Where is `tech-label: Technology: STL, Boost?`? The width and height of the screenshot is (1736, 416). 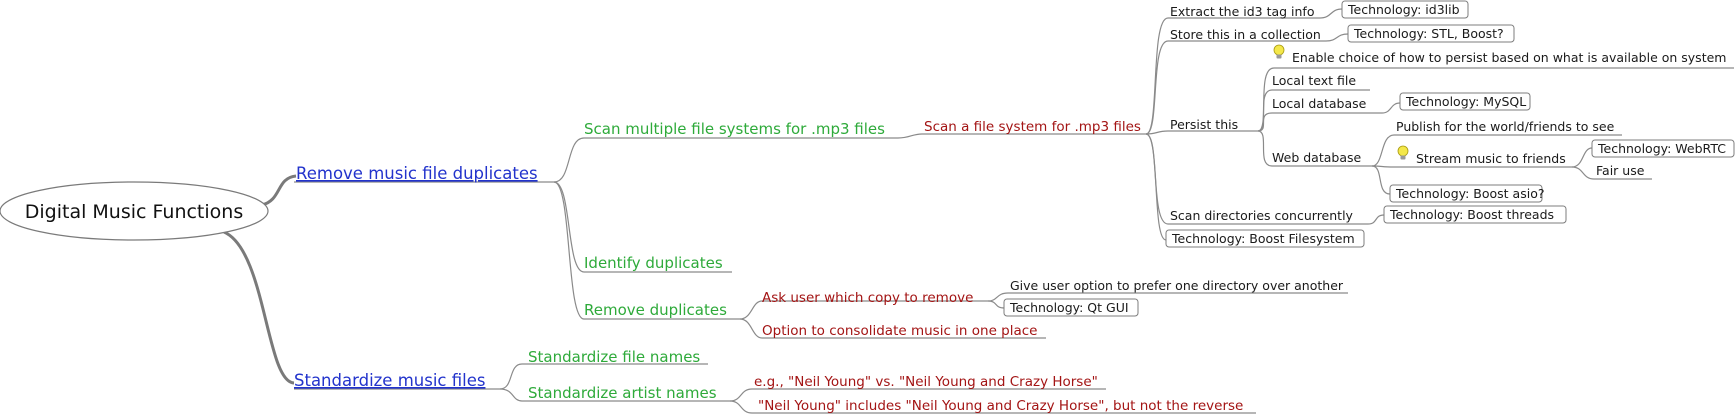
tech-label: Technology: STL, Boost? is located at coordinates (1428, 33).